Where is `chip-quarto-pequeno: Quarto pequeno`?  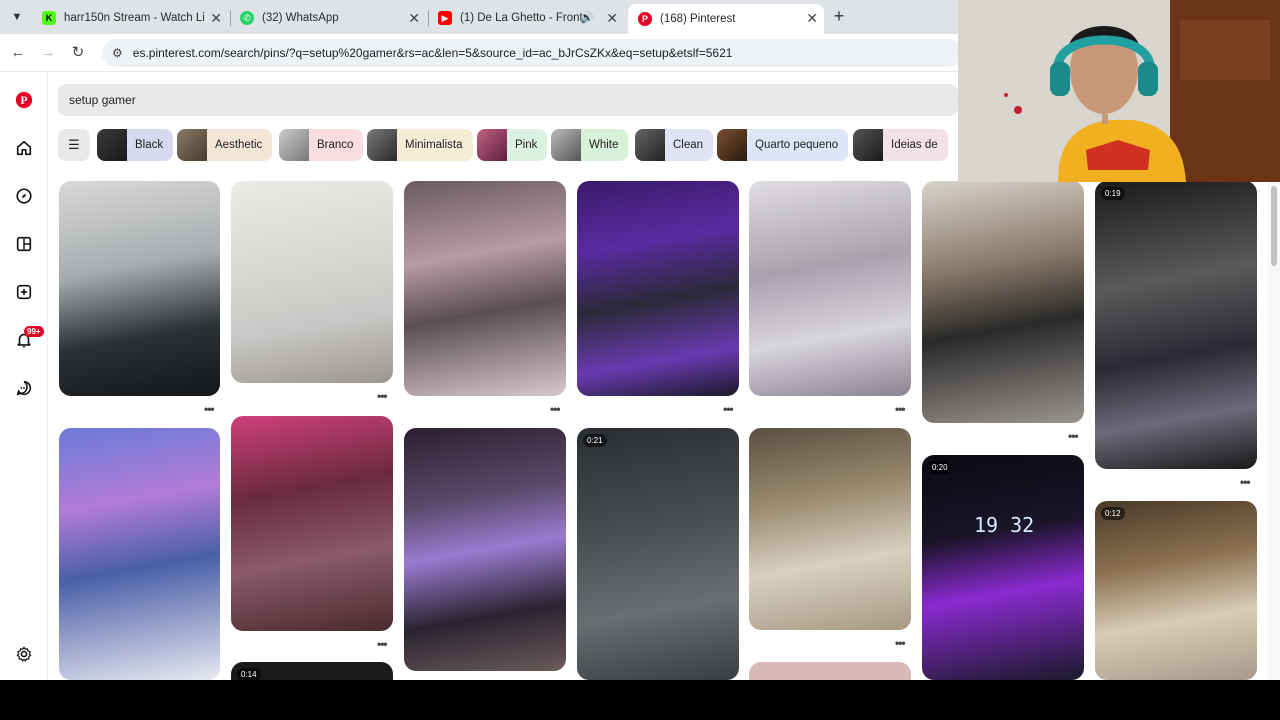
chip-quarto-pequeno: Quarto pequeno is located at coordinates (783, 145).